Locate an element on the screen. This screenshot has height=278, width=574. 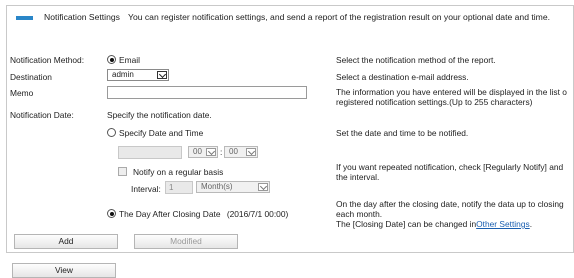
interval-label: Interval: is located at coordinates (146, 189).